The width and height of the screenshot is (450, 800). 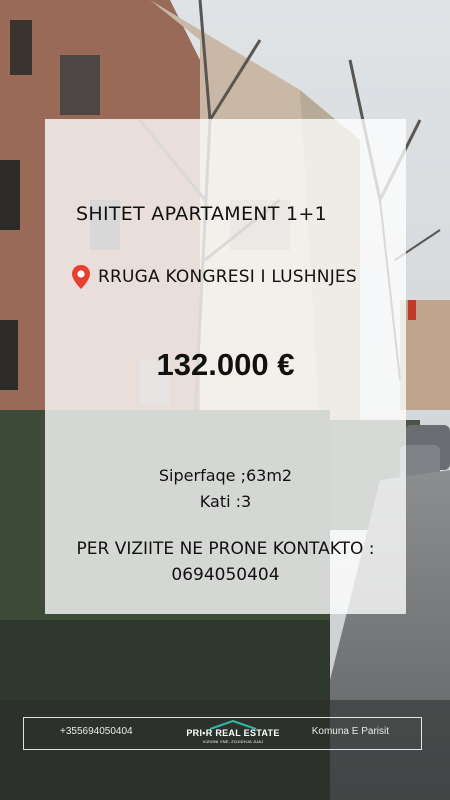 I want to click on map-pin-icon, so click(x=81, y=277).